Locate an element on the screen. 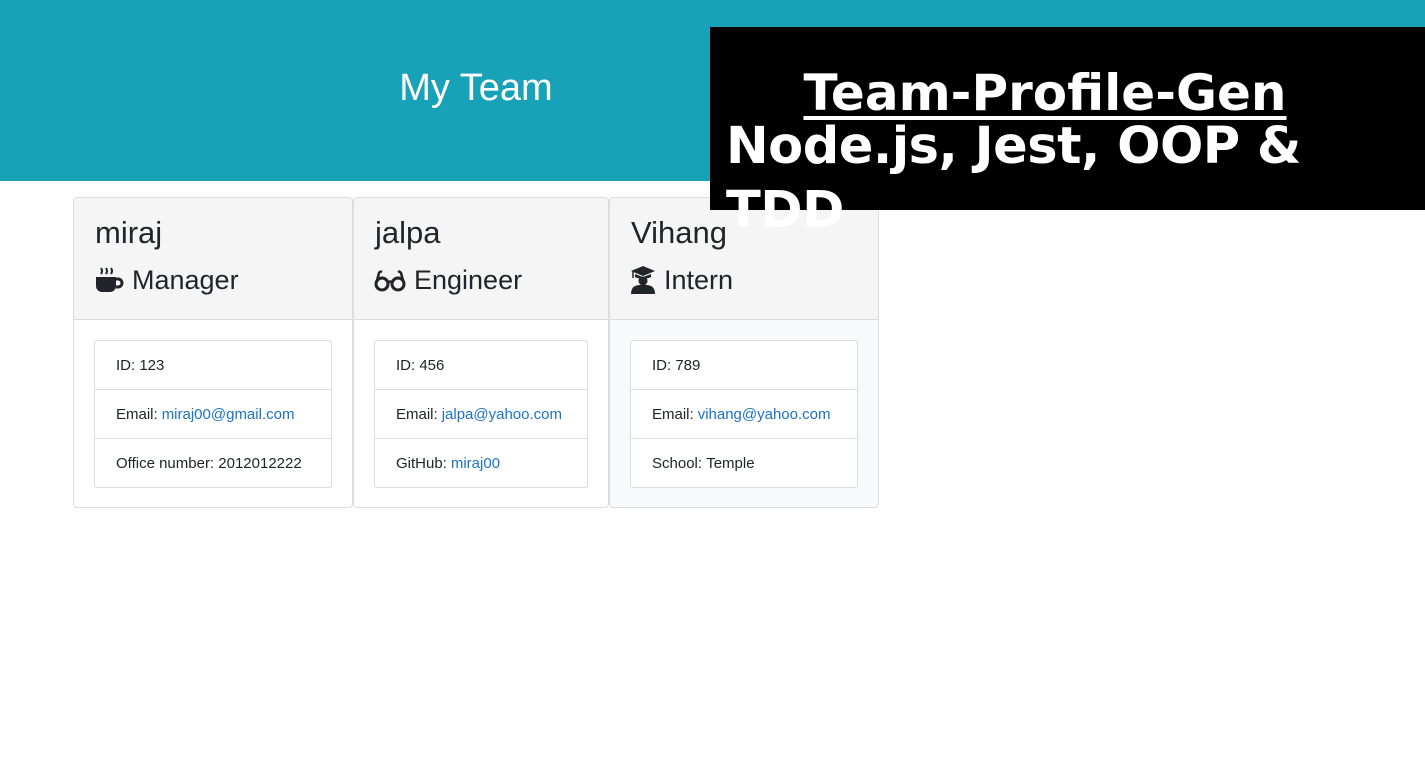  id-item: ID: 123 is located at coordinates (213, 365).